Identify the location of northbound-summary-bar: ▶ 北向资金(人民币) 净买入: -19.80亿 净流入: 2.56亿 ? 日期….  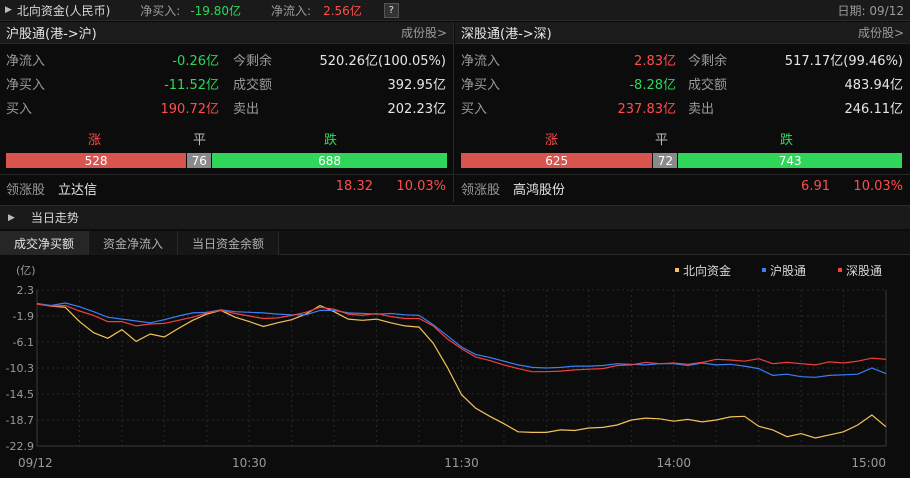
(455, 10).